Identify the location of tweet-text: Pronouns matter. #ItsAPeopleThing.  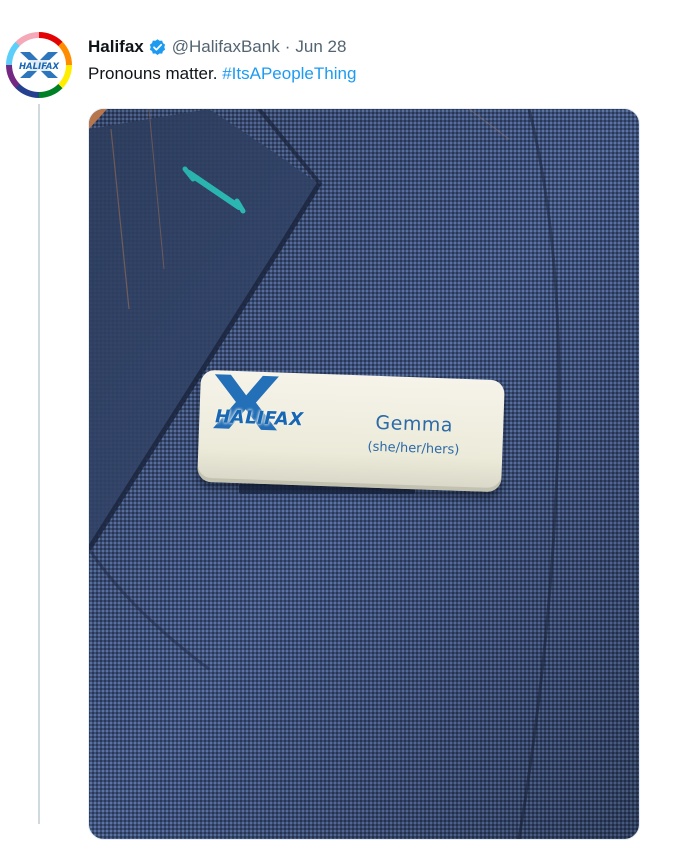
(222, 74).